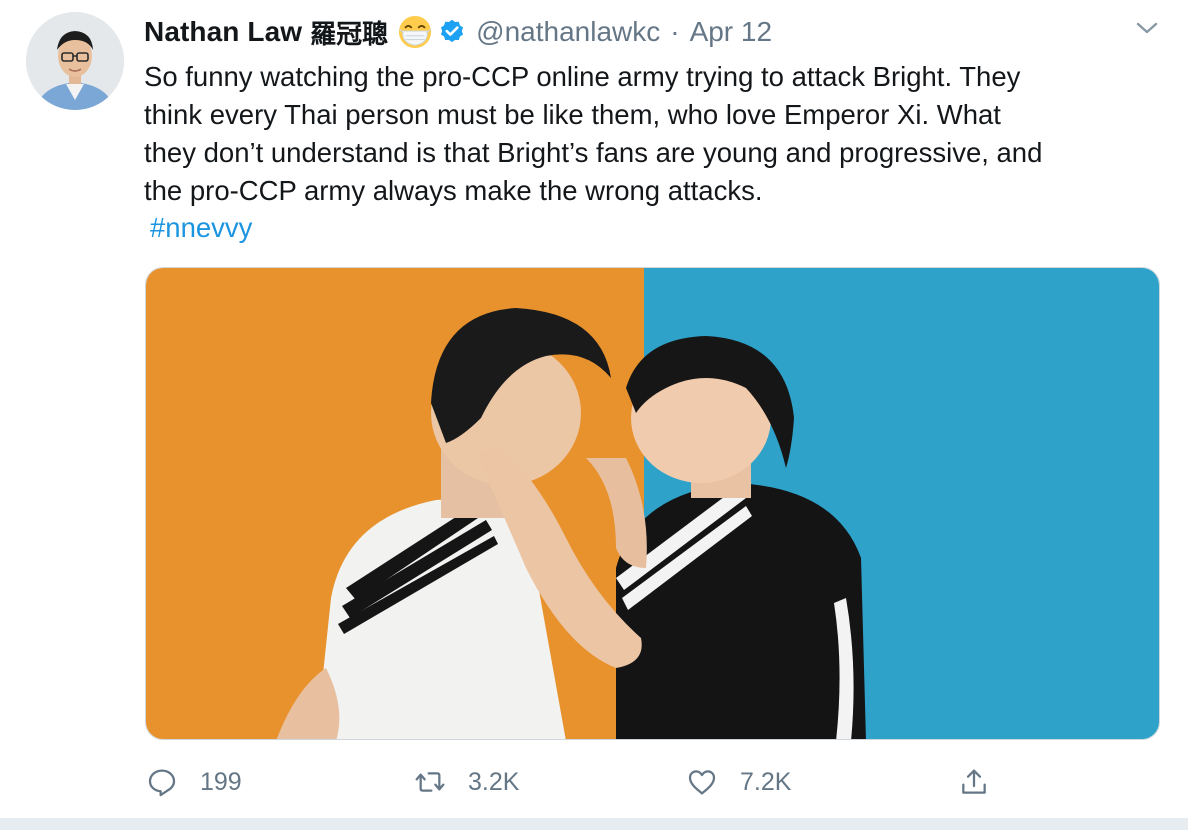 This screenshot has width=1188, height=830. I want to click on verified-badge-icon, so click(452, 31).